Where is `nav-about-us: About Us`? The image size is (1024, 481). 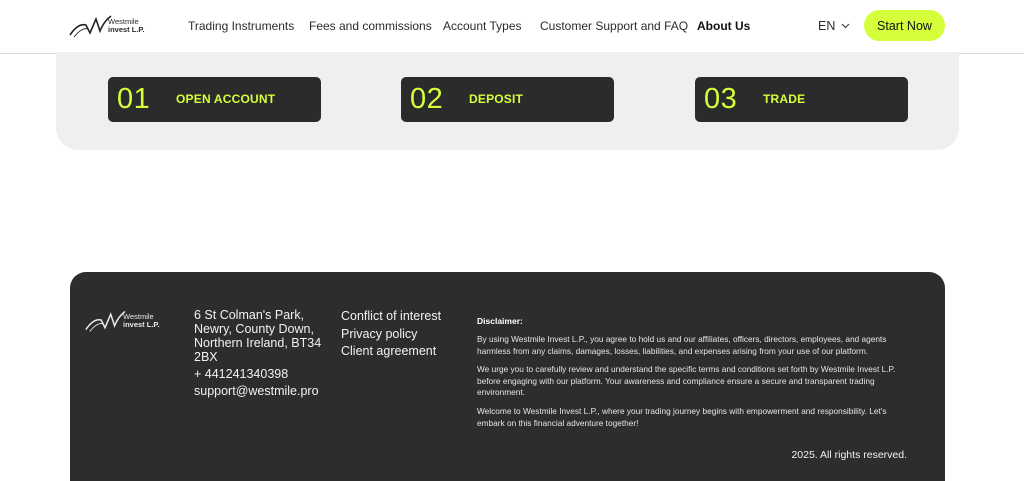 nav-about-us: About Us is located at coordinates (723, 26).